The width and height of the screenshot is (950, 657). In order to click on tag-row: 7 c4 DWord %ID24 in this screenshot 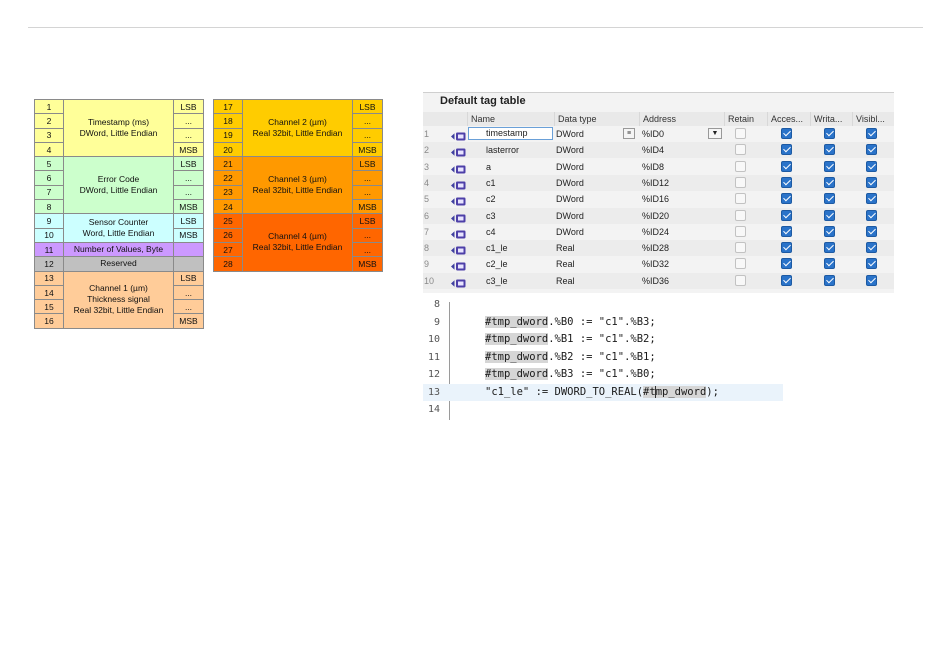, I will do `click(658, 232)`.